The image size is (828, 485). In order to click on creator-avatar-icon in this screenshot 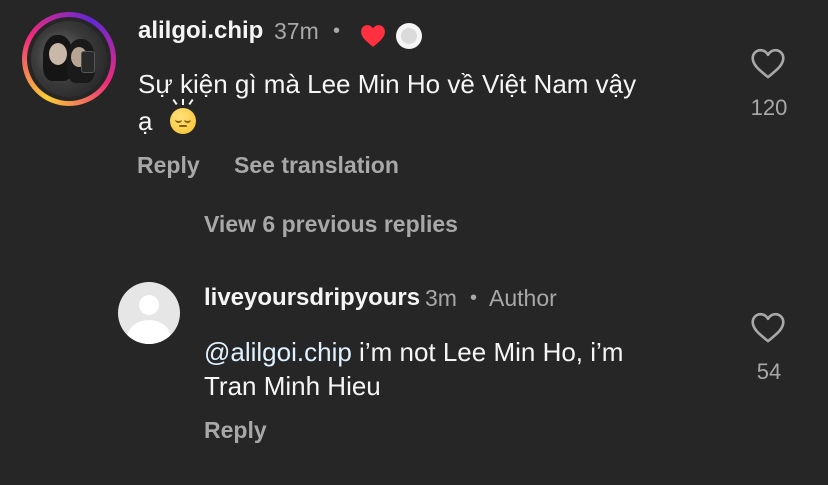, I will do `click(409, 36)`.